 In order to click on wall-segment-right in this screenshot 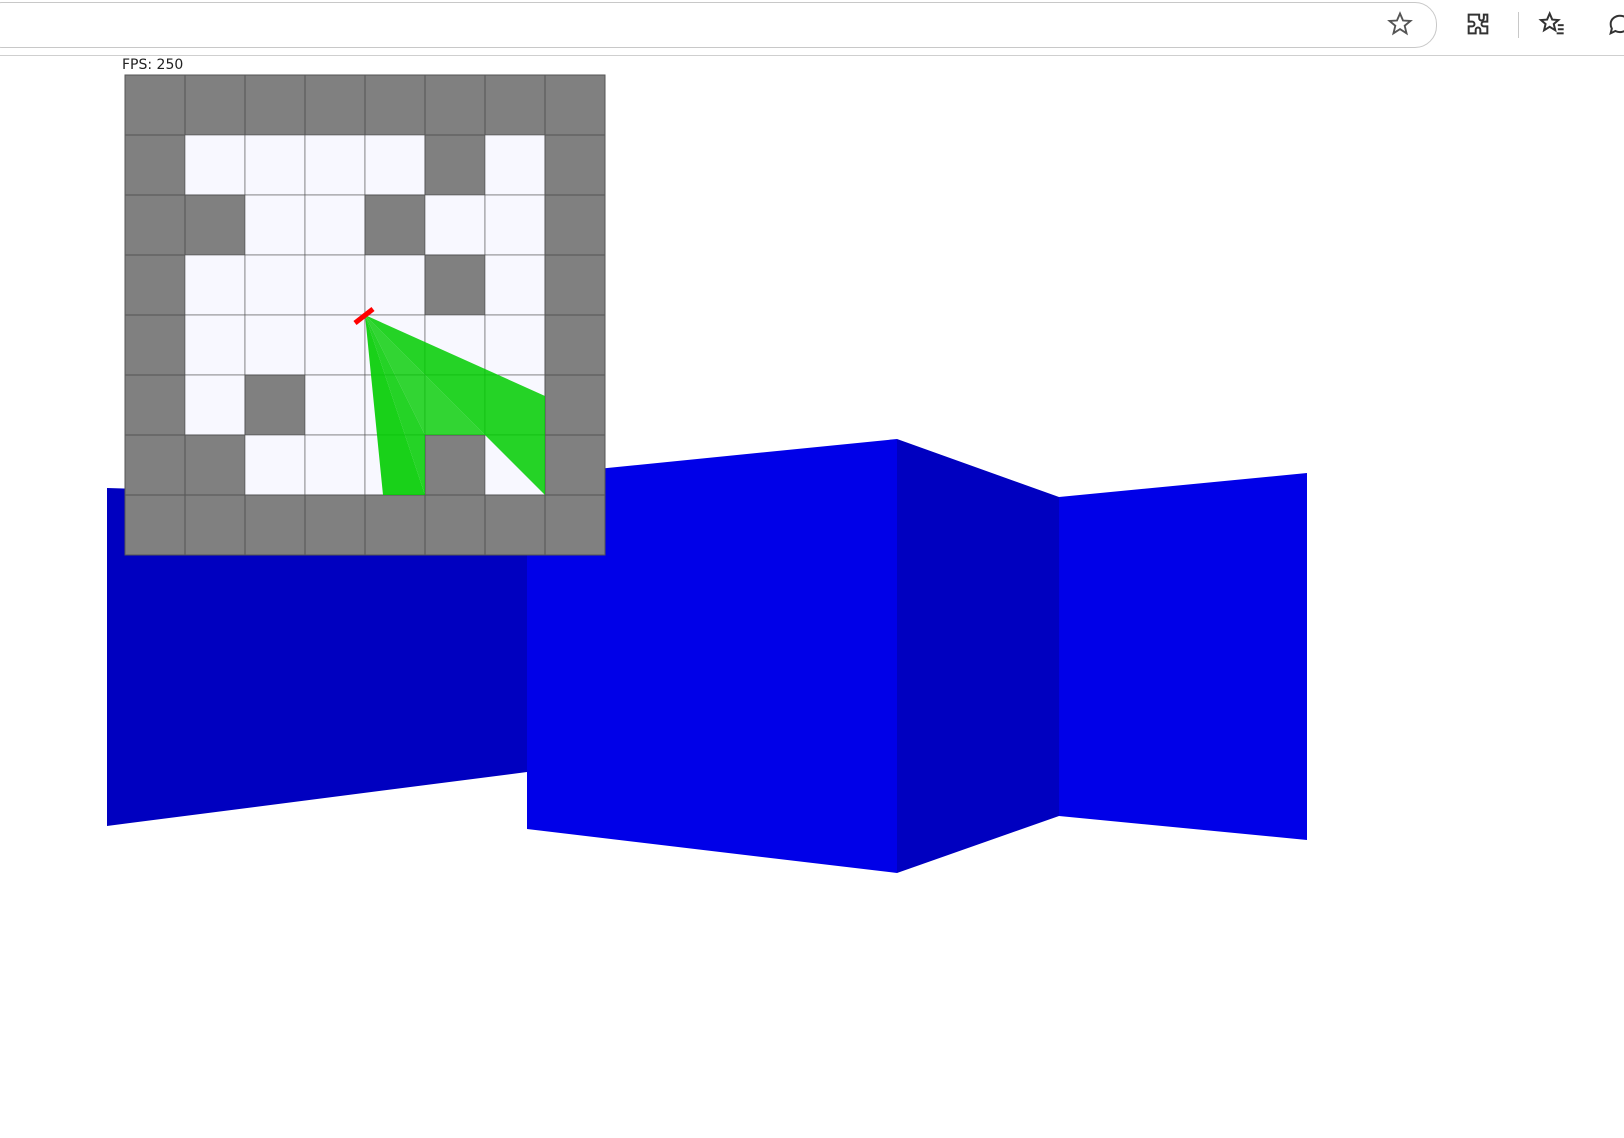, I will do `click(1183, 656)`.